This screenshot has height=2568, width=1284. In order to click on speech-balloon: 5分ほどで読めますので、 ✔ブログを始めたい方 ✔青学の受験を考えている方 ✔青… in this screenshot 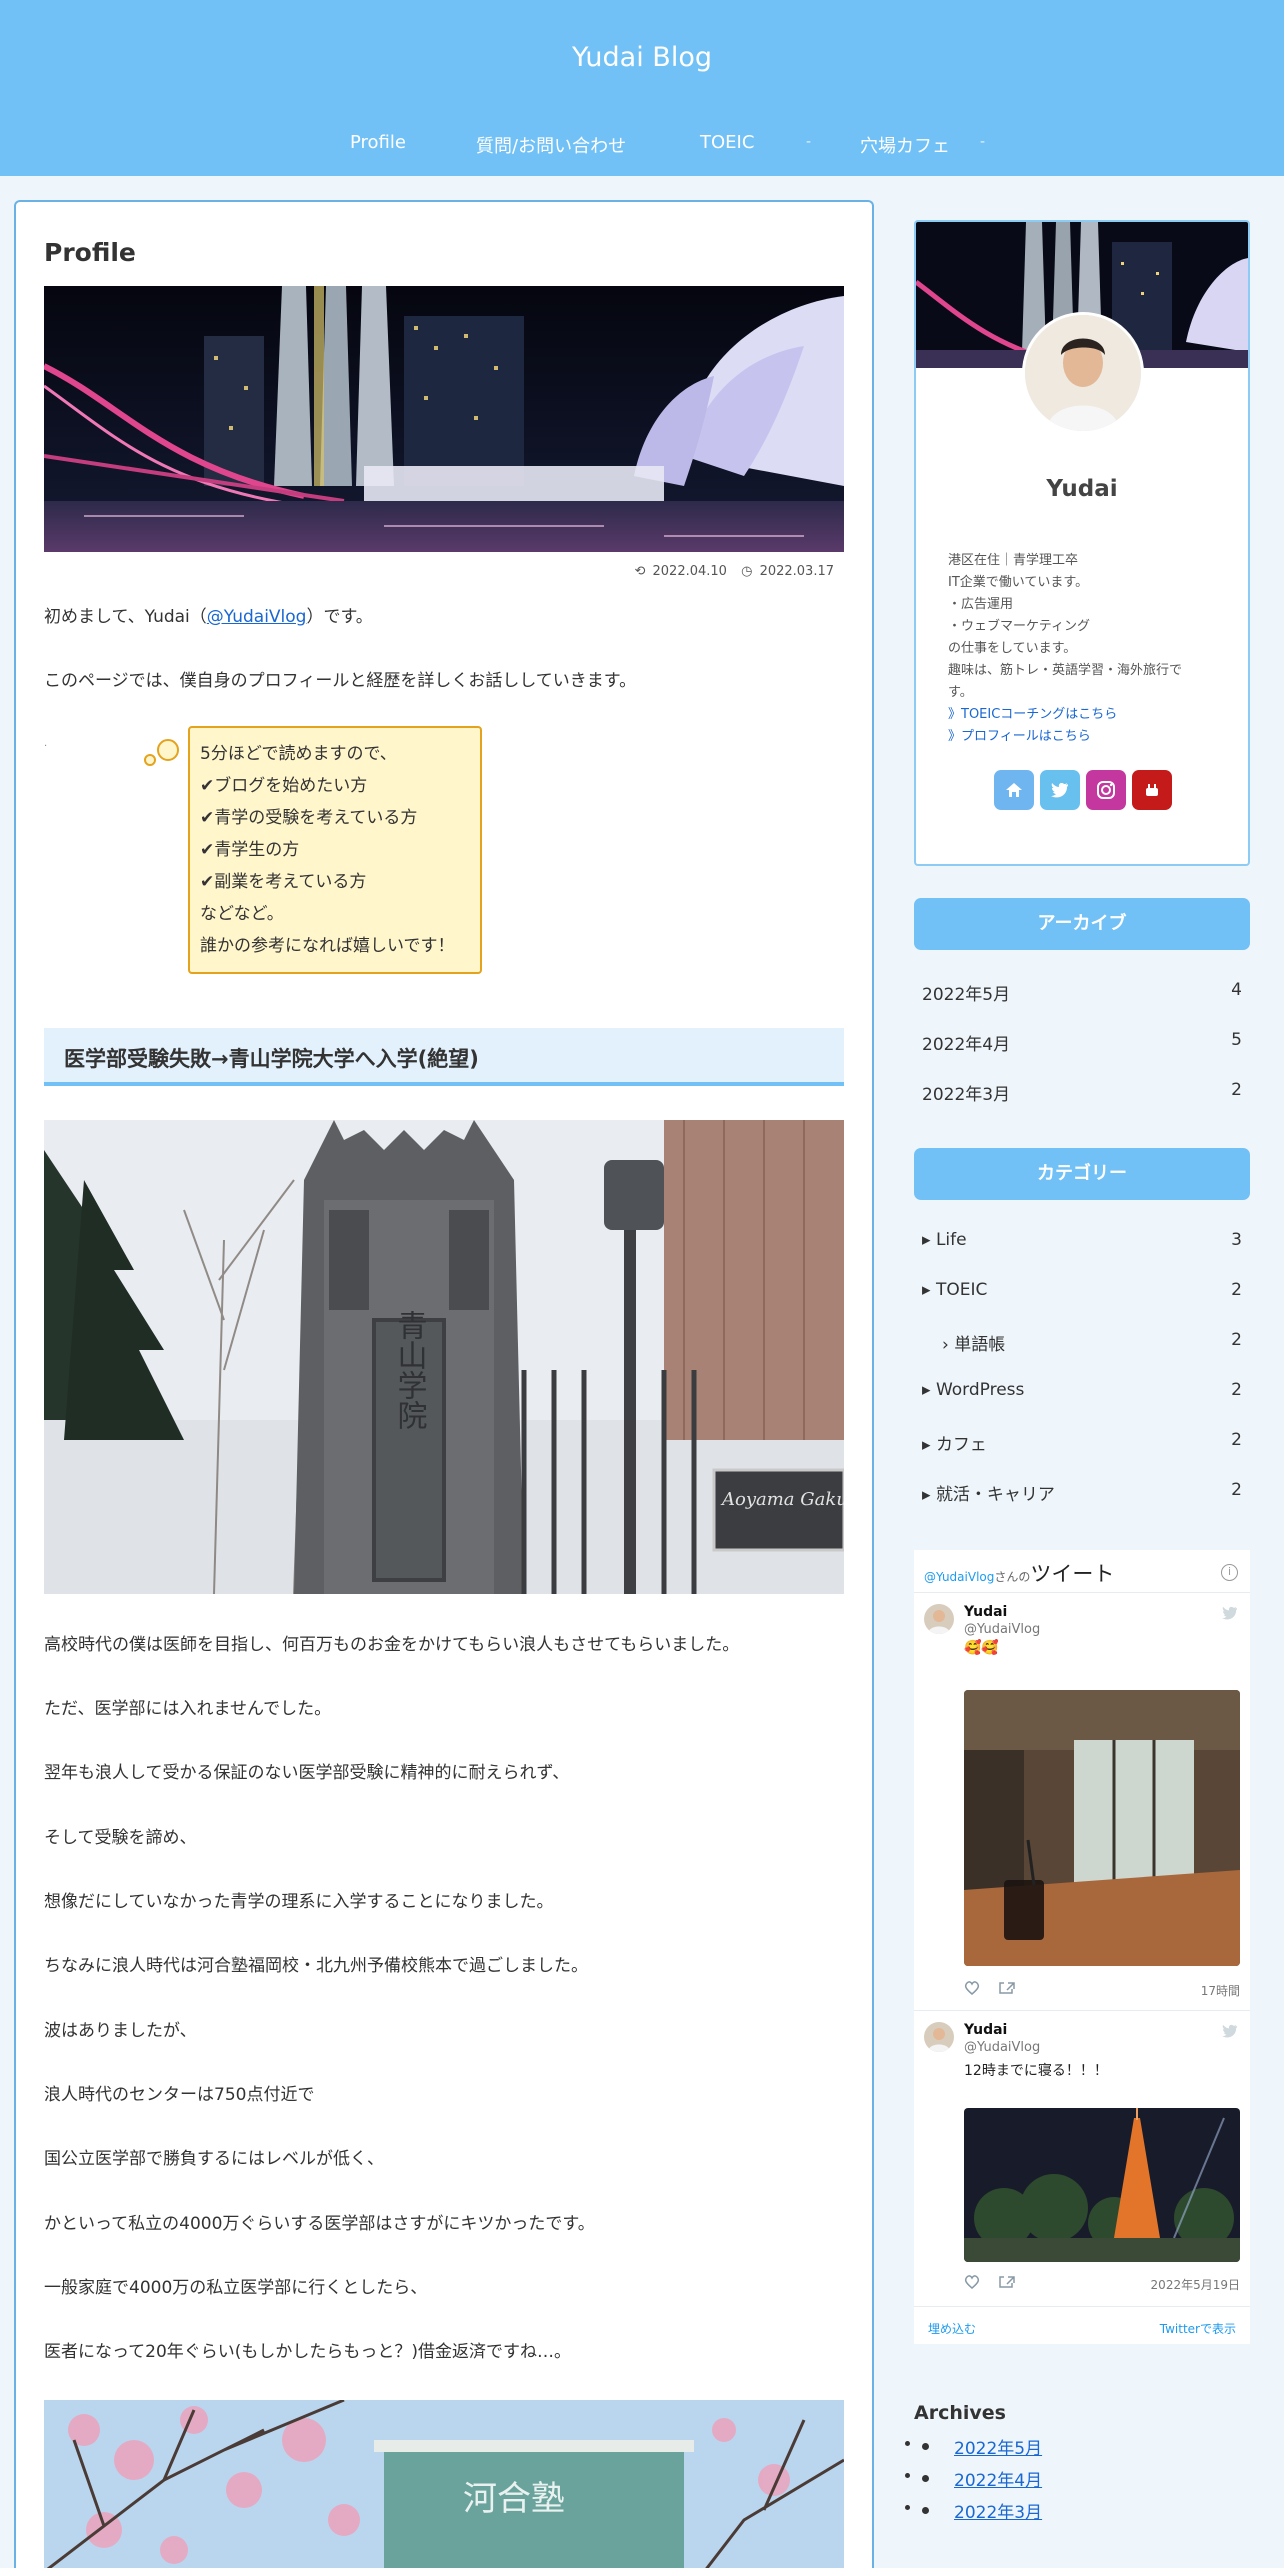, I will do `click(335, 850)`.